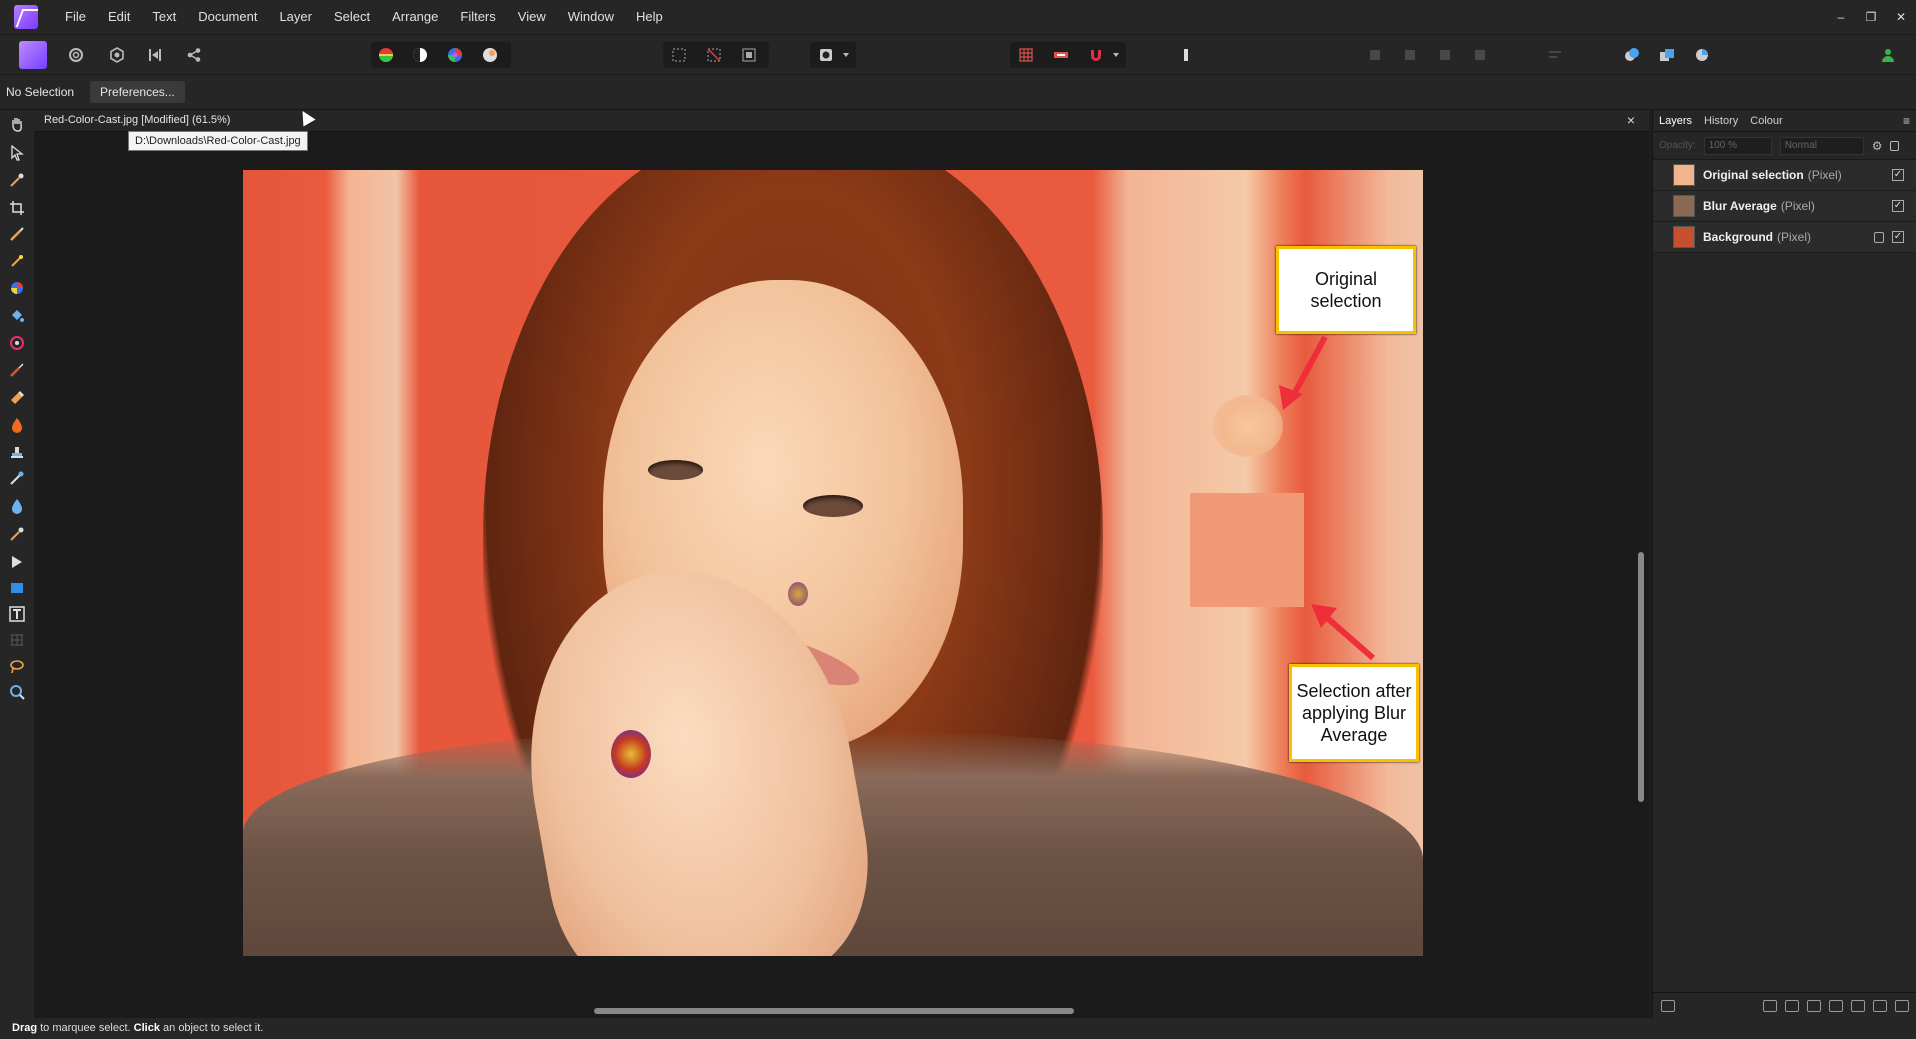 This screenshot has height=1039, width=1916. What do you see at coordinates (17, 234) in the screenshot?
I see `selection-brush-tool-icon` at bounding box center [17, 234].